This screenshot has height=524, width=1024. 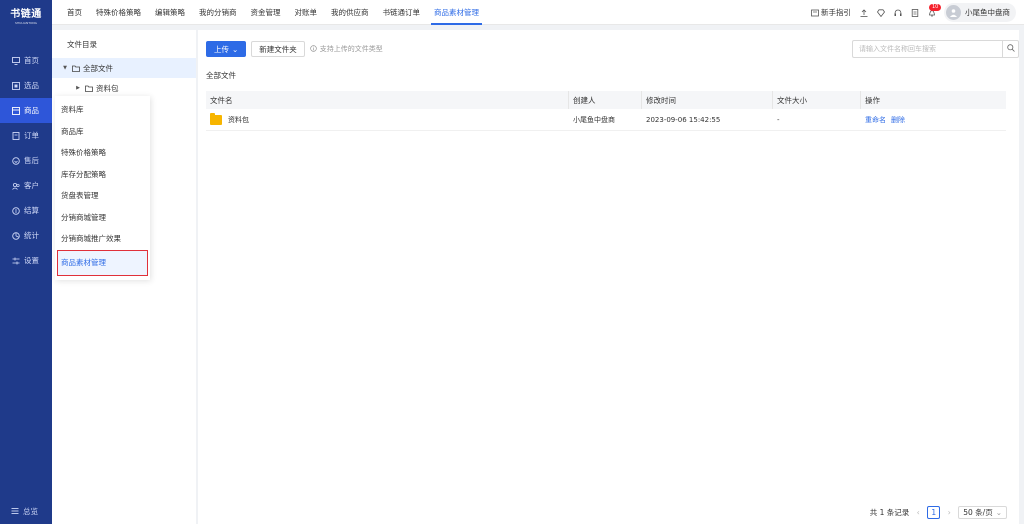 What do you see at coordinates (31, 135) in the screenshot?
I see `sidebar-item-label: 订单` at bounding box center [31, 135].